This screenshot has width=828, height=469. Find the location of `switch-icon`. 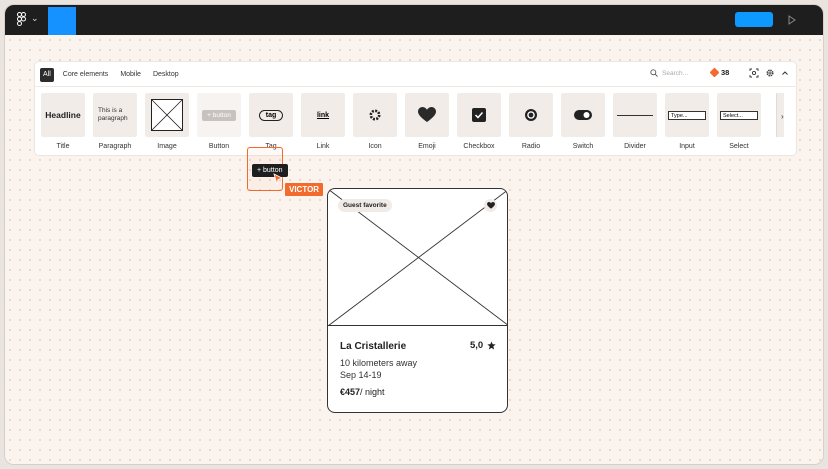

switch-icon is located at coordinates (583, 115).